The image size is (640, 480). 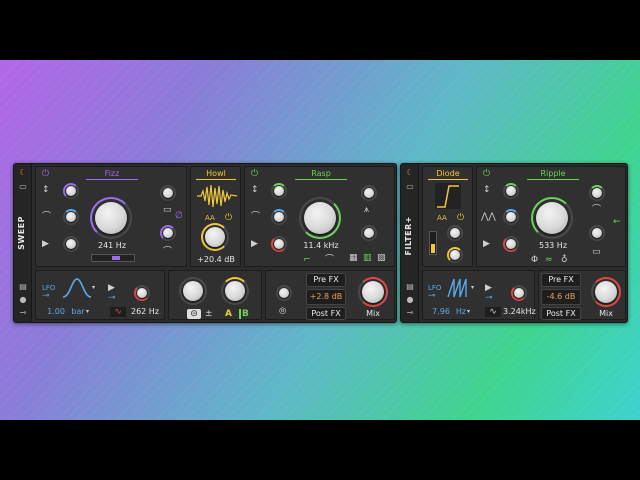 What do you see at coordinates (210, 218) in the screenshot?
I see `howl-aa-label: AA` at bounding box center [210, 218].